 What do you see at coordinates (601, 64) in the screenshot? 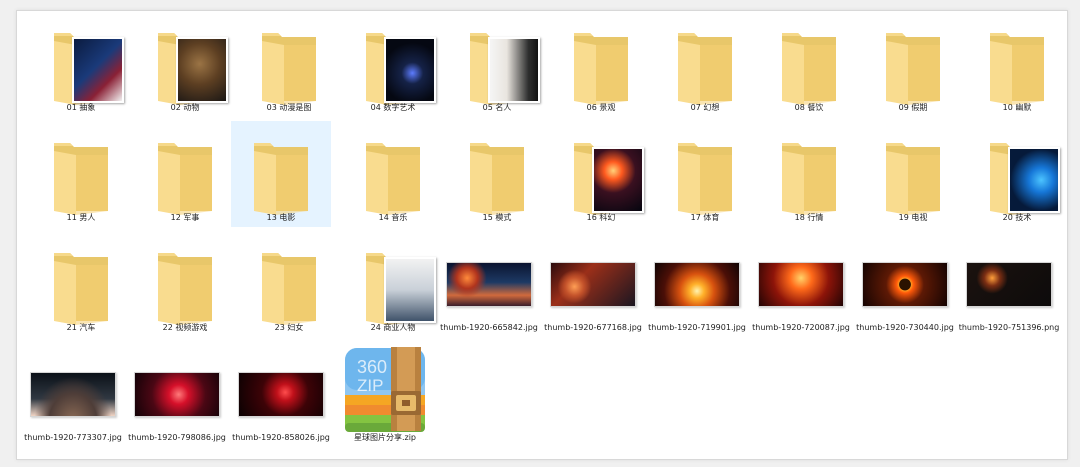
I see `folder-item: 06 景观` at bounding box center [601, 64].